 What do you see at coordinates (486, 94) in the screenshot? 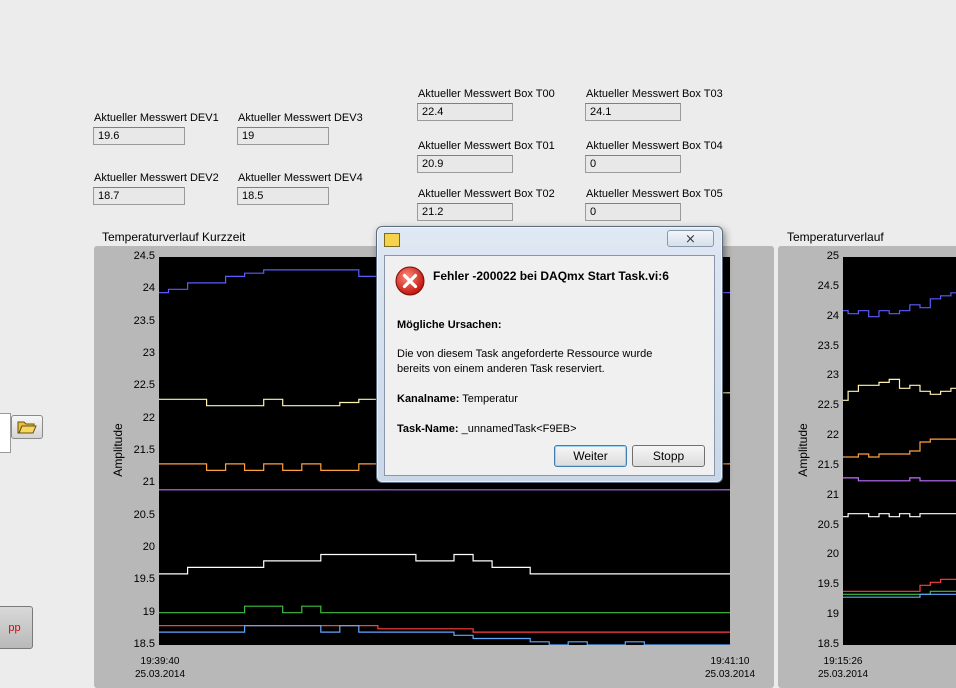
I see `indicator-label-t00: Aktueller Messwert Box T00` at bounding box center [486, 94].